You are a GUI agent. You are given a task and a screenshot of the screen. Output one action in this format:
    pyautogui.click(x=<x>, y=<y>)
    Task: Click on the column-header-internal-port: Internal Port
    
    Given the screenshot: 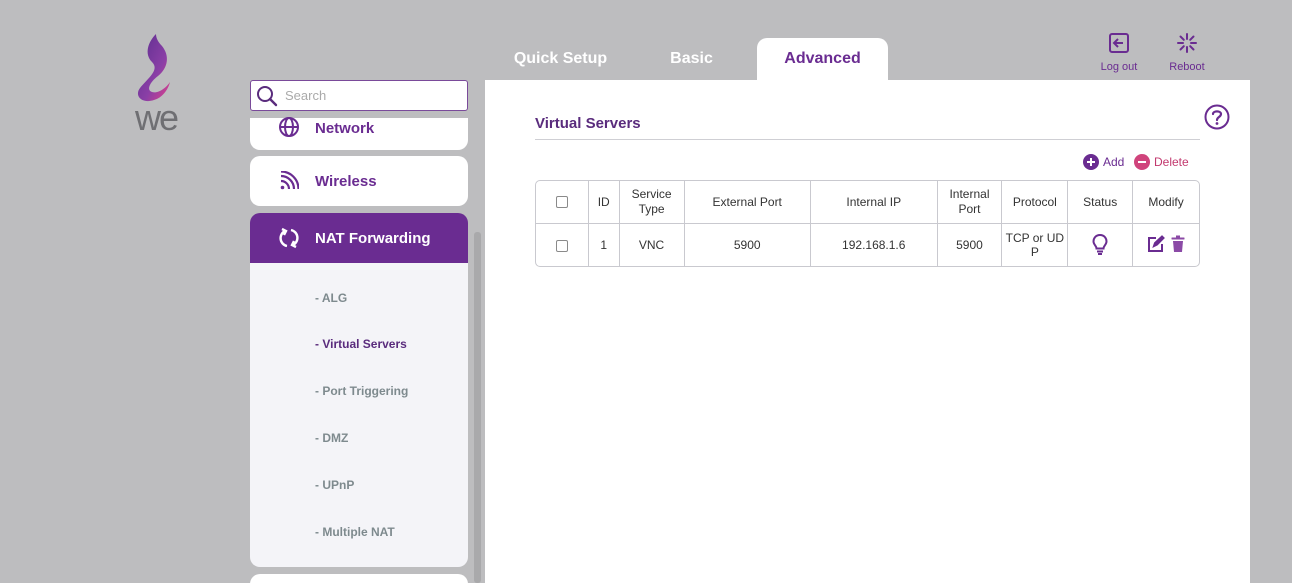 What is the action you would take?
    pyautogui.click(x=970, y=202)
    